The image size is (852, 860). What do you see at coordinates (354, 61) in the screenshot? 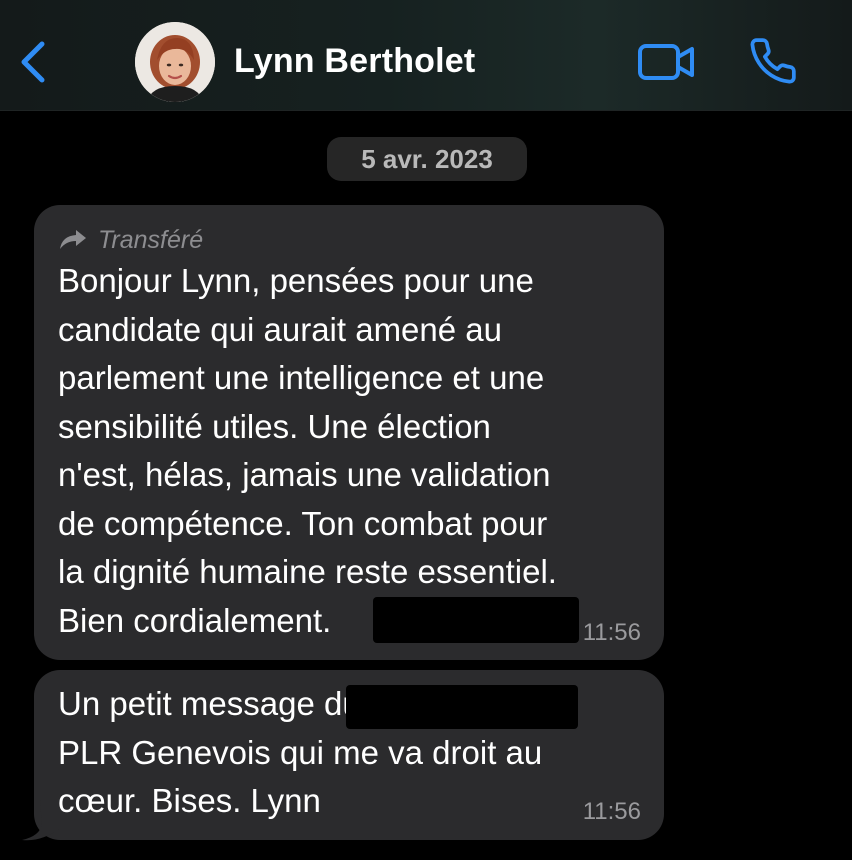
I see `contact-name: Lynn Bertholet` at bounding box center [354, 61].